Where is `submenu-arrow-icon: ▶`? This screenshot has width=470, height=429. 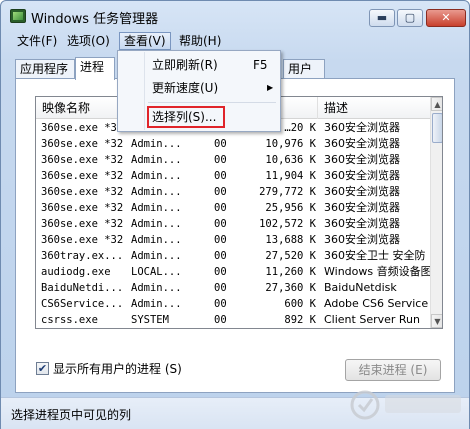 submenu-arrow-icon: ▶ is located at coordinates (270, 87).